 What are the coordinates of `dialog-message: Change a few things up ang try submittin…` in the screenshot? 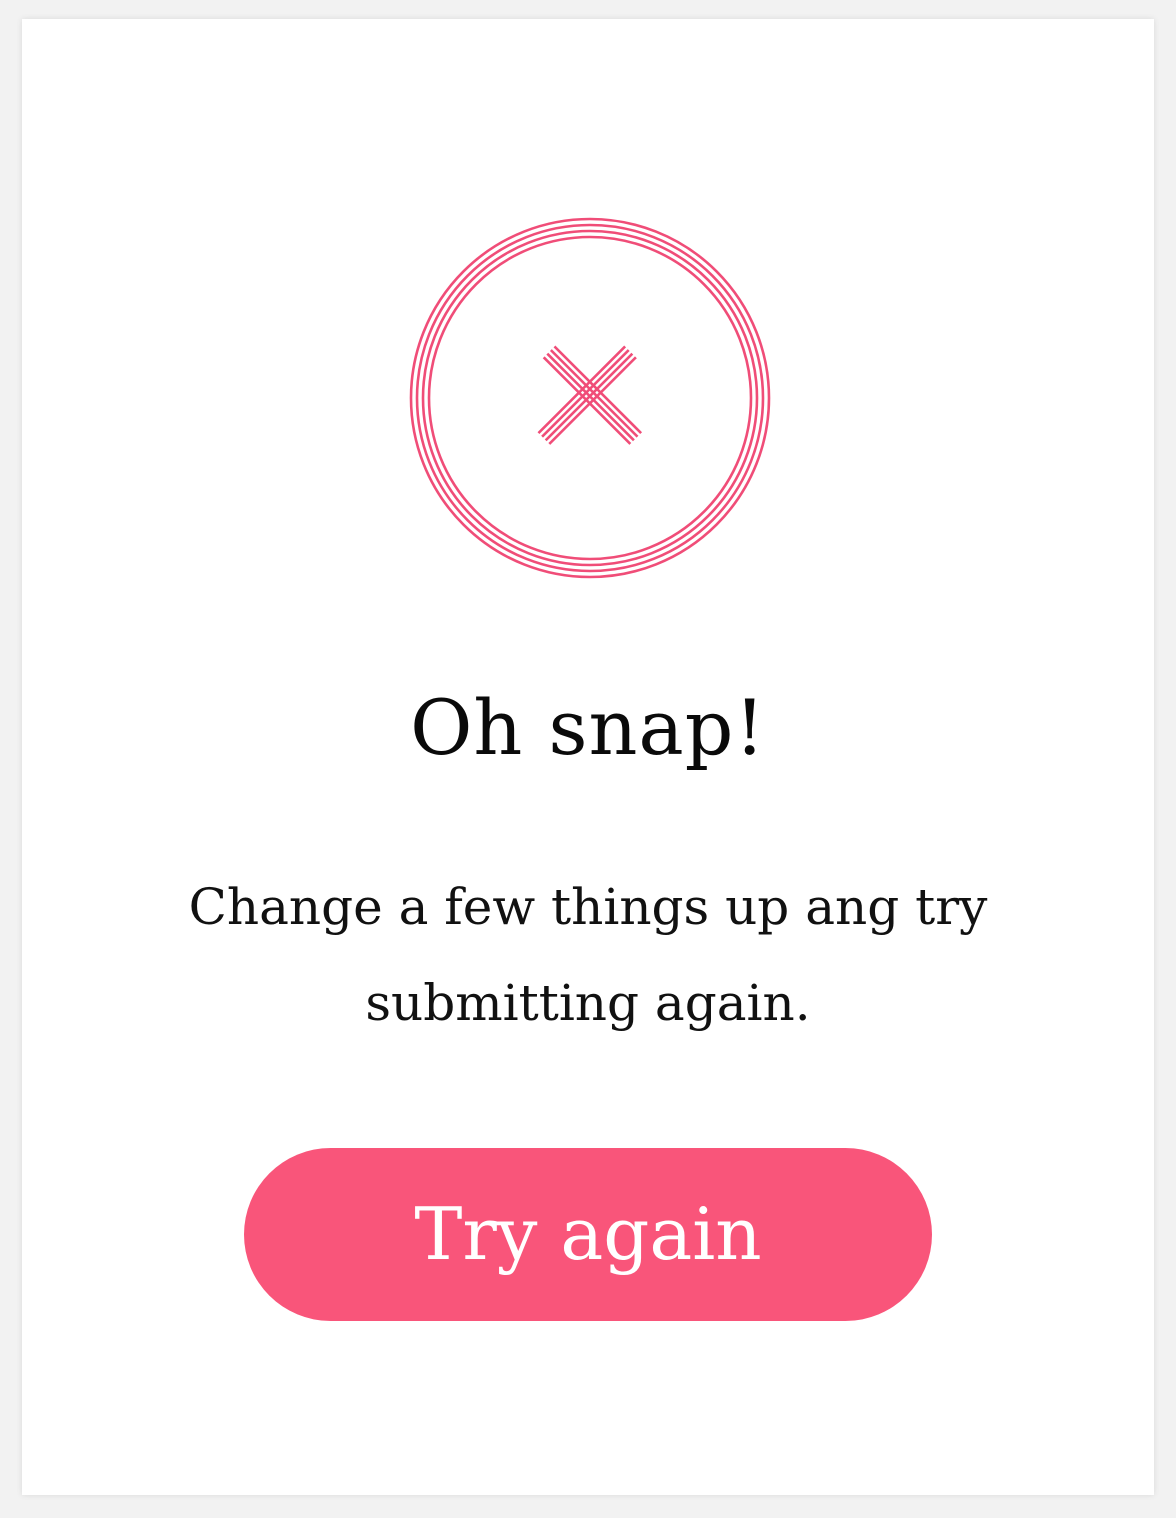 It's located at (588, 955).